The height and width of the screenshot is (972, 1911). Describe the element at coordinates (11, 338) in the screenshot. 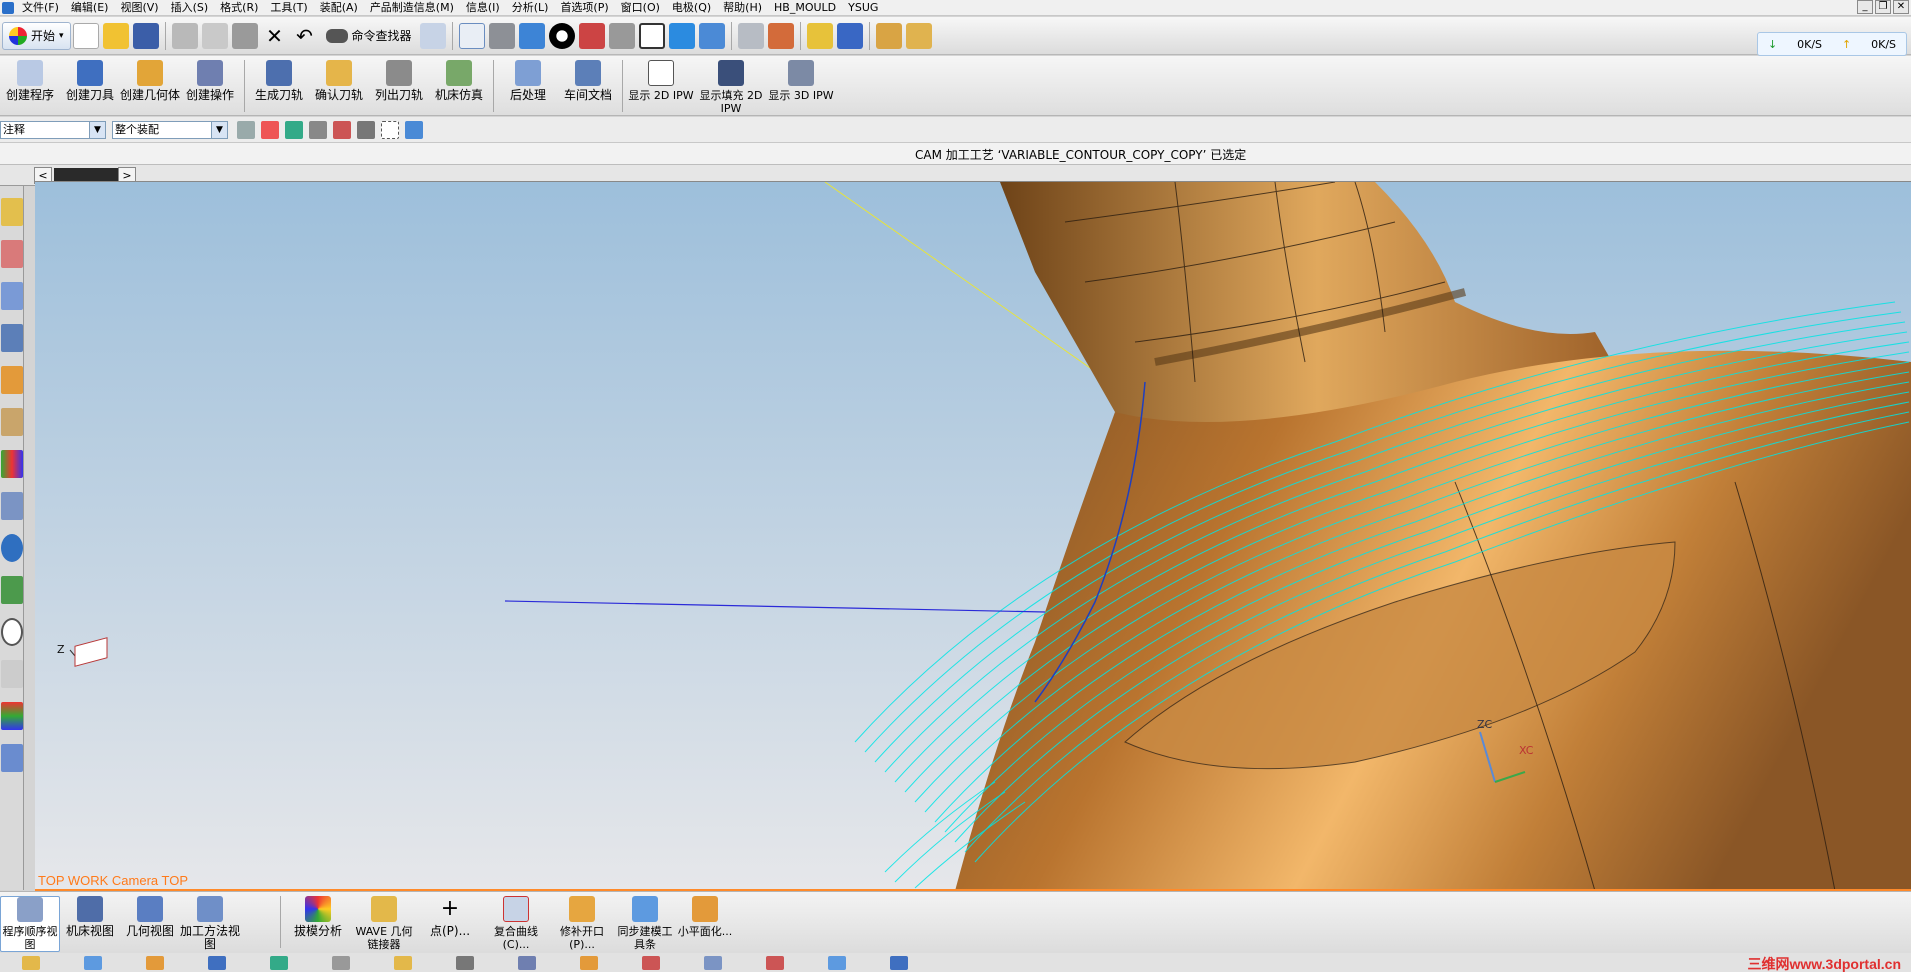

I see `part-navigator-icon` at that location.